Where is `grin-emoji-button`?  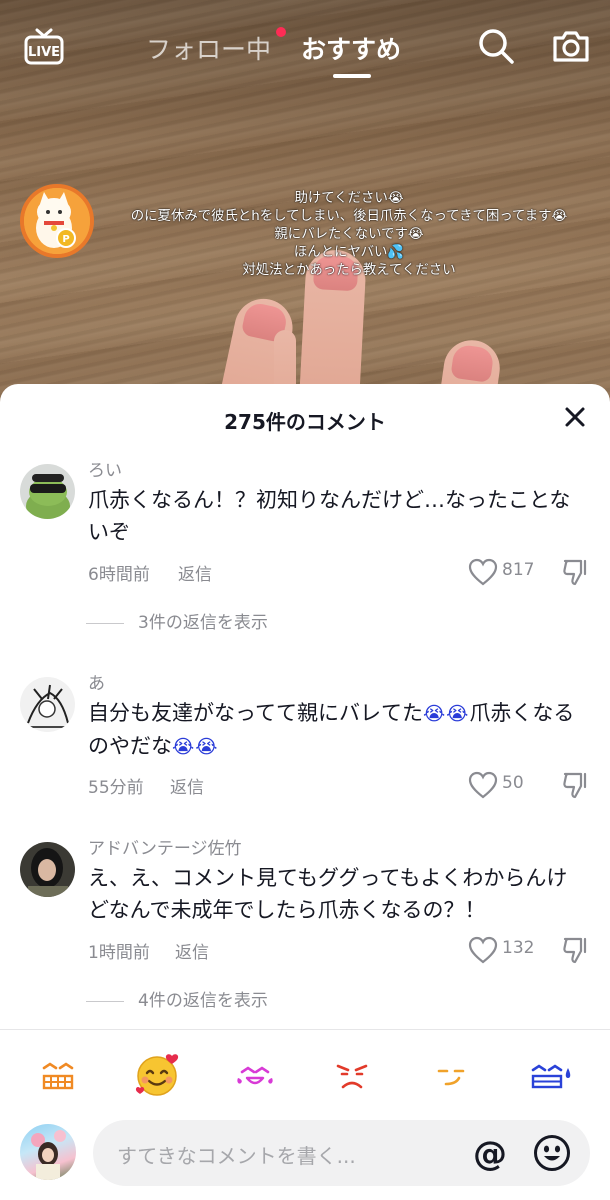
grin-emoji-button is located at coordinates (58, 1076).